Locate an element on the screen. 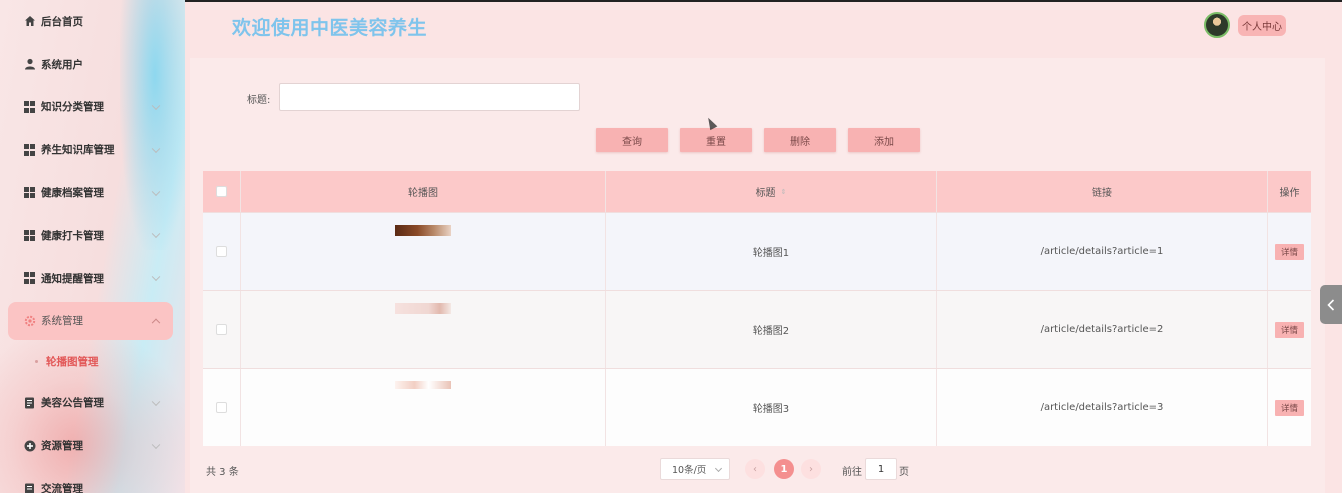 The height and width of the screenshot is (493, 1342). sidebar-item-label: 通知提醒管理 is located at coordinates (72, 278).